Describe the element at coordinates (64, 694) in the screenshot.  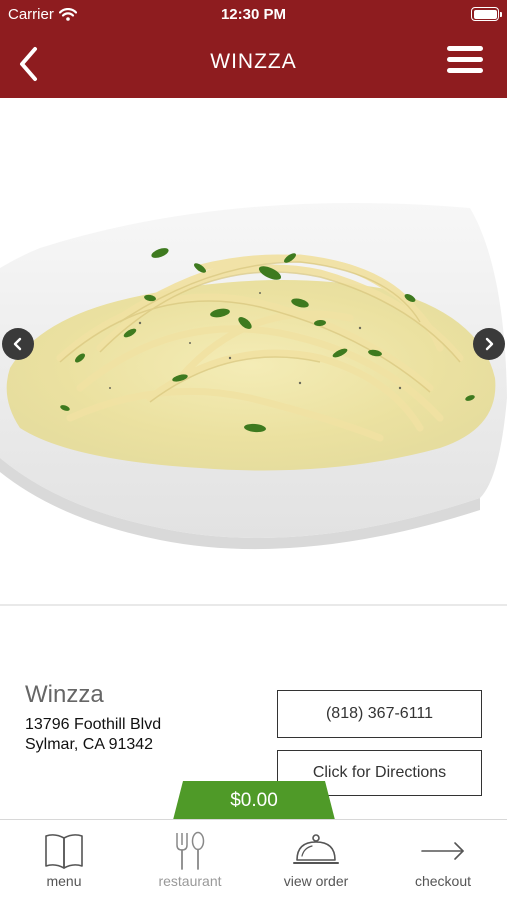
I see `restaurant-name: Winzza` at that location.